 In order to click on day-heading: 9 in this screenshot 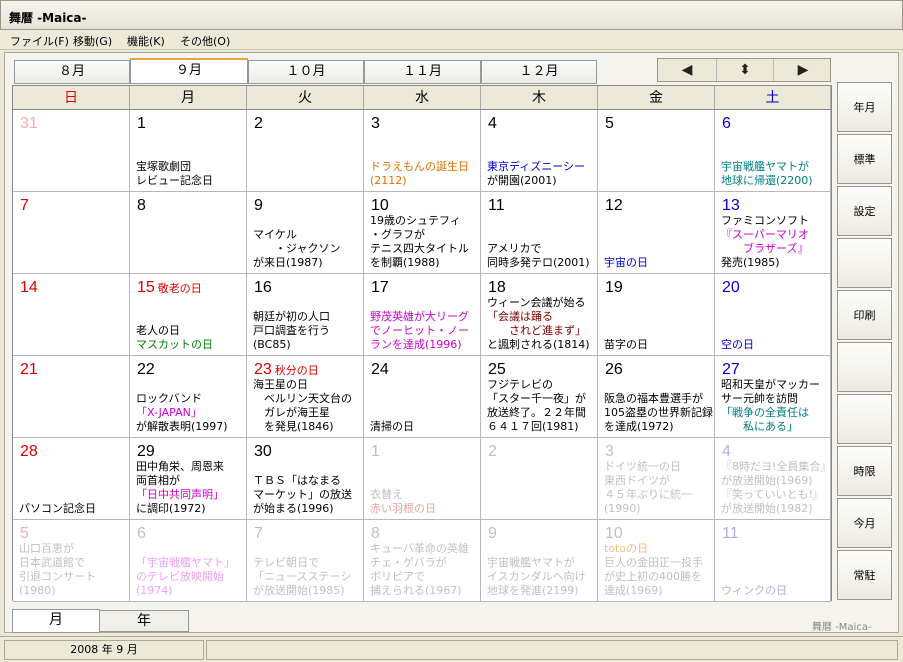, I will do `click(492, 534)`.